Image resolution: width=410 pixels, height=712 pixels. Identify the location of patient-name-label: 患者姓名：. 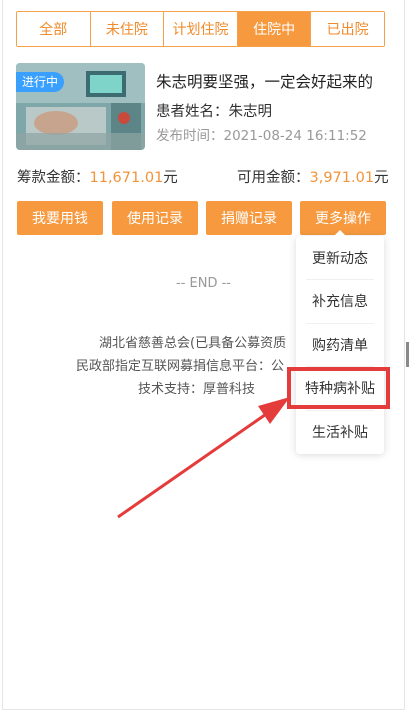
(192, 112).